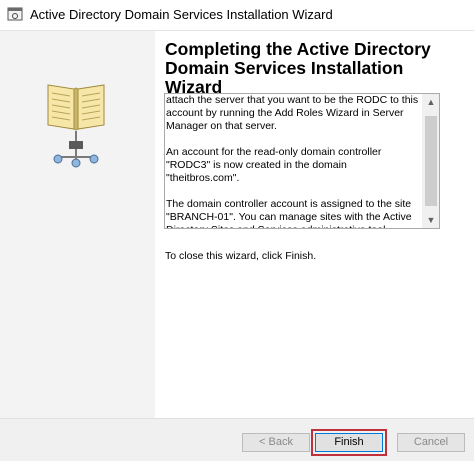  Describe the element at coordinates (284, 68) in the screenshot. I see `heading-line: Domain Services Installation` at that location.